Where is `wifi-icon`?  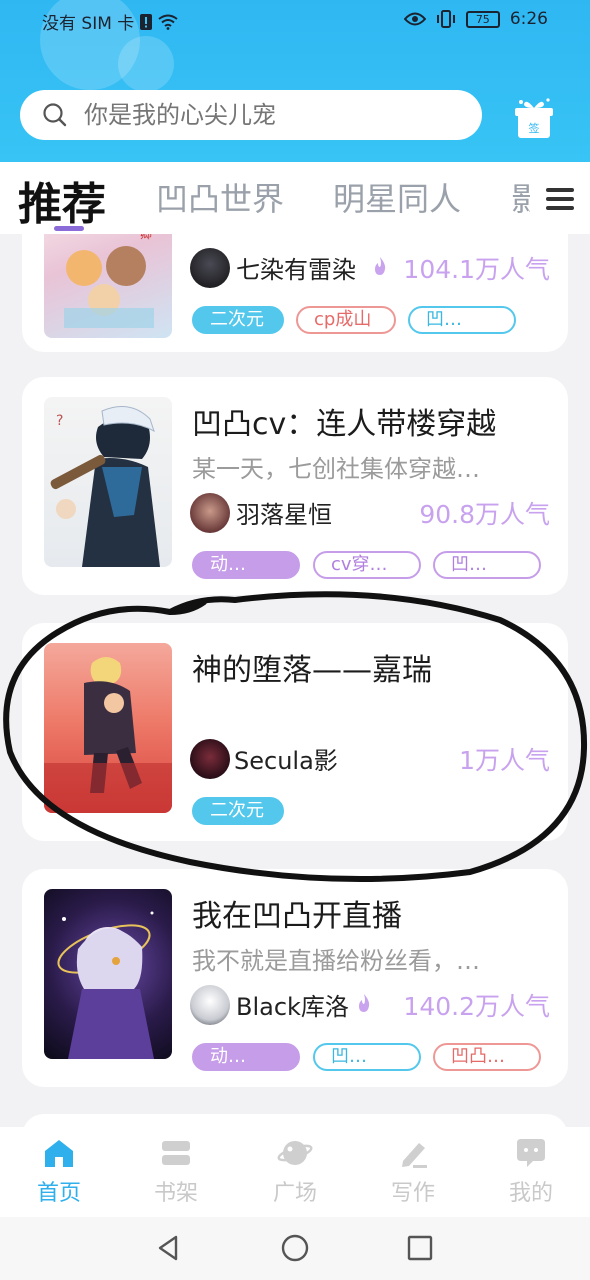 wifi-icon is located at coordinates (168, 22).